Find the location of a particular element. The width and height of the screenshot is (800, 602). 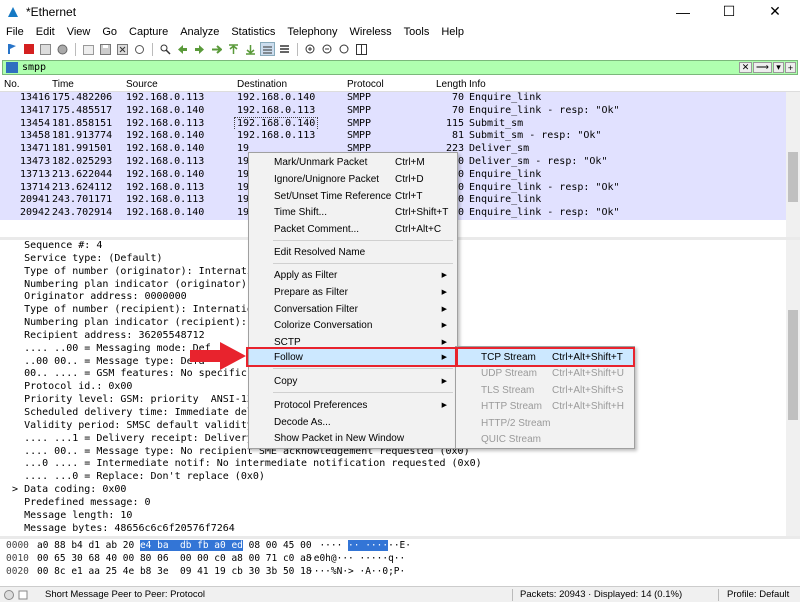

detail-line: .... ...0 = Replace: Don't replace (0x0) is located at coordinates (400, 477).